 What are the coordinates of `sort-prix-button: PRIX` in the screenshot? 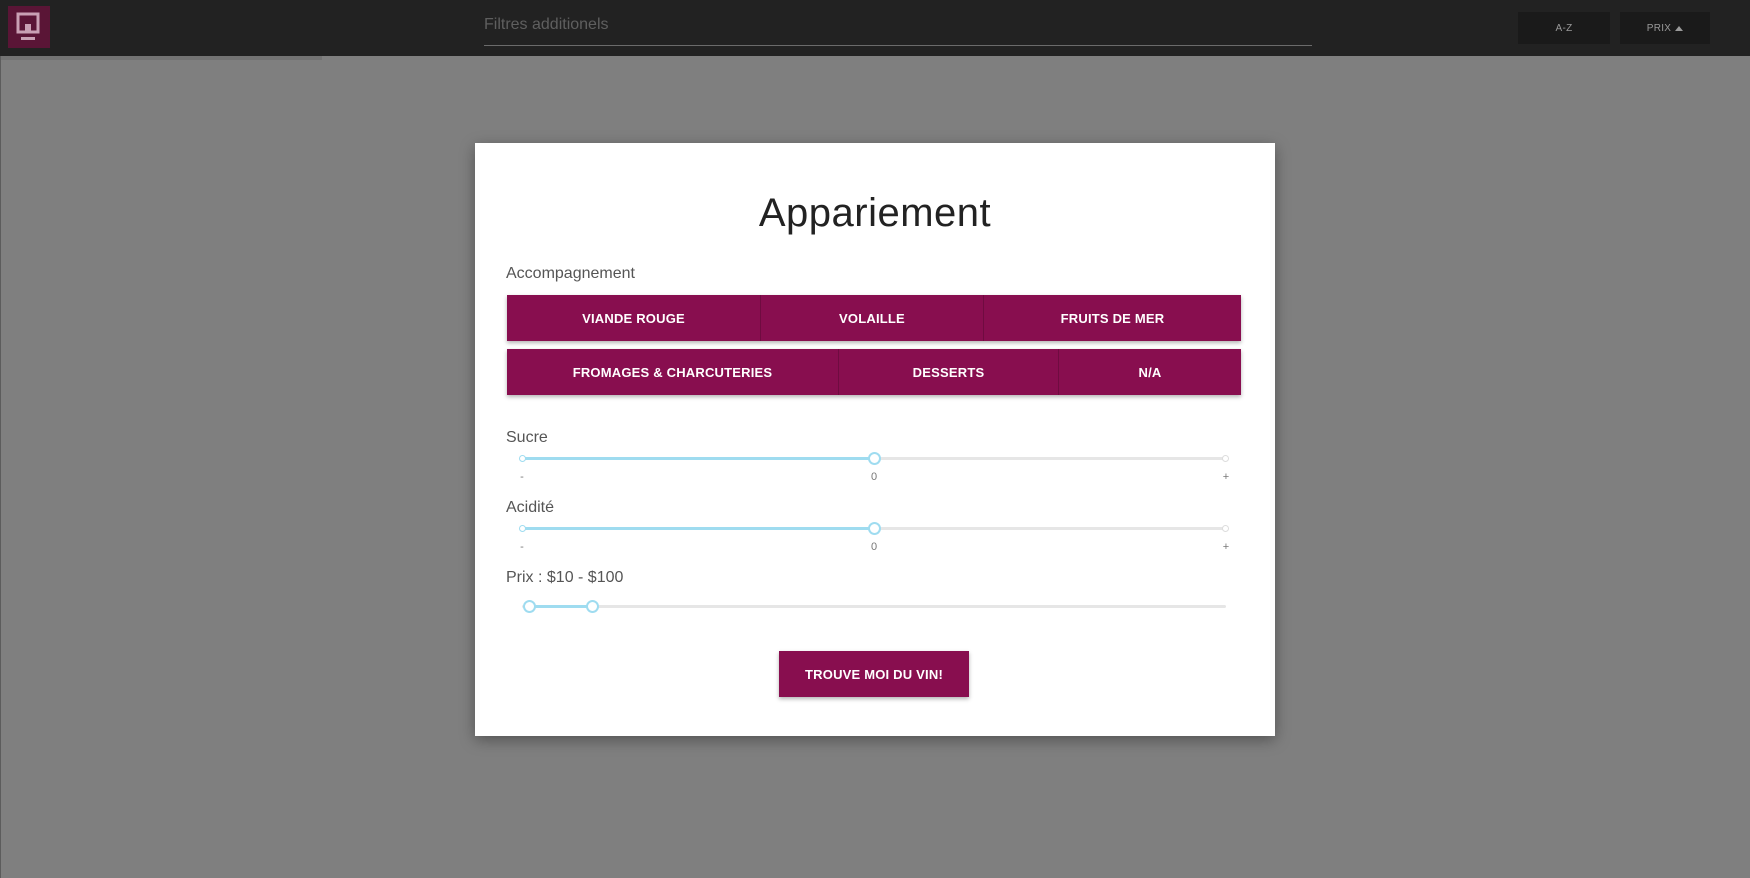 It's located at (1665, 28).